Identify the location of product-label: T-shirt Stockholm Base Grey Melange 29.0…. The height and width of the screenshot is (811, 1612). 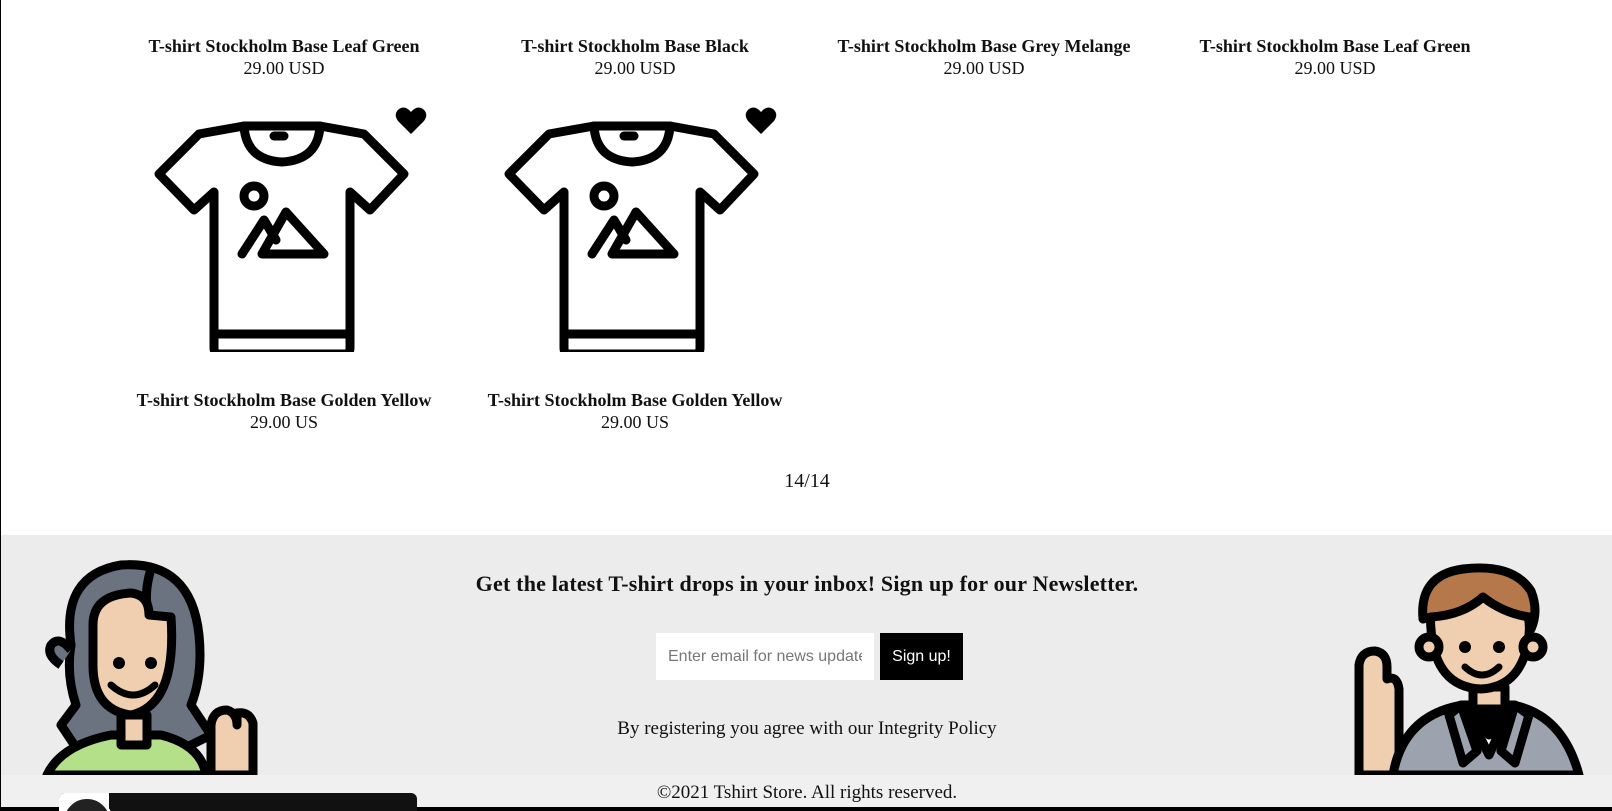
(984, 57).